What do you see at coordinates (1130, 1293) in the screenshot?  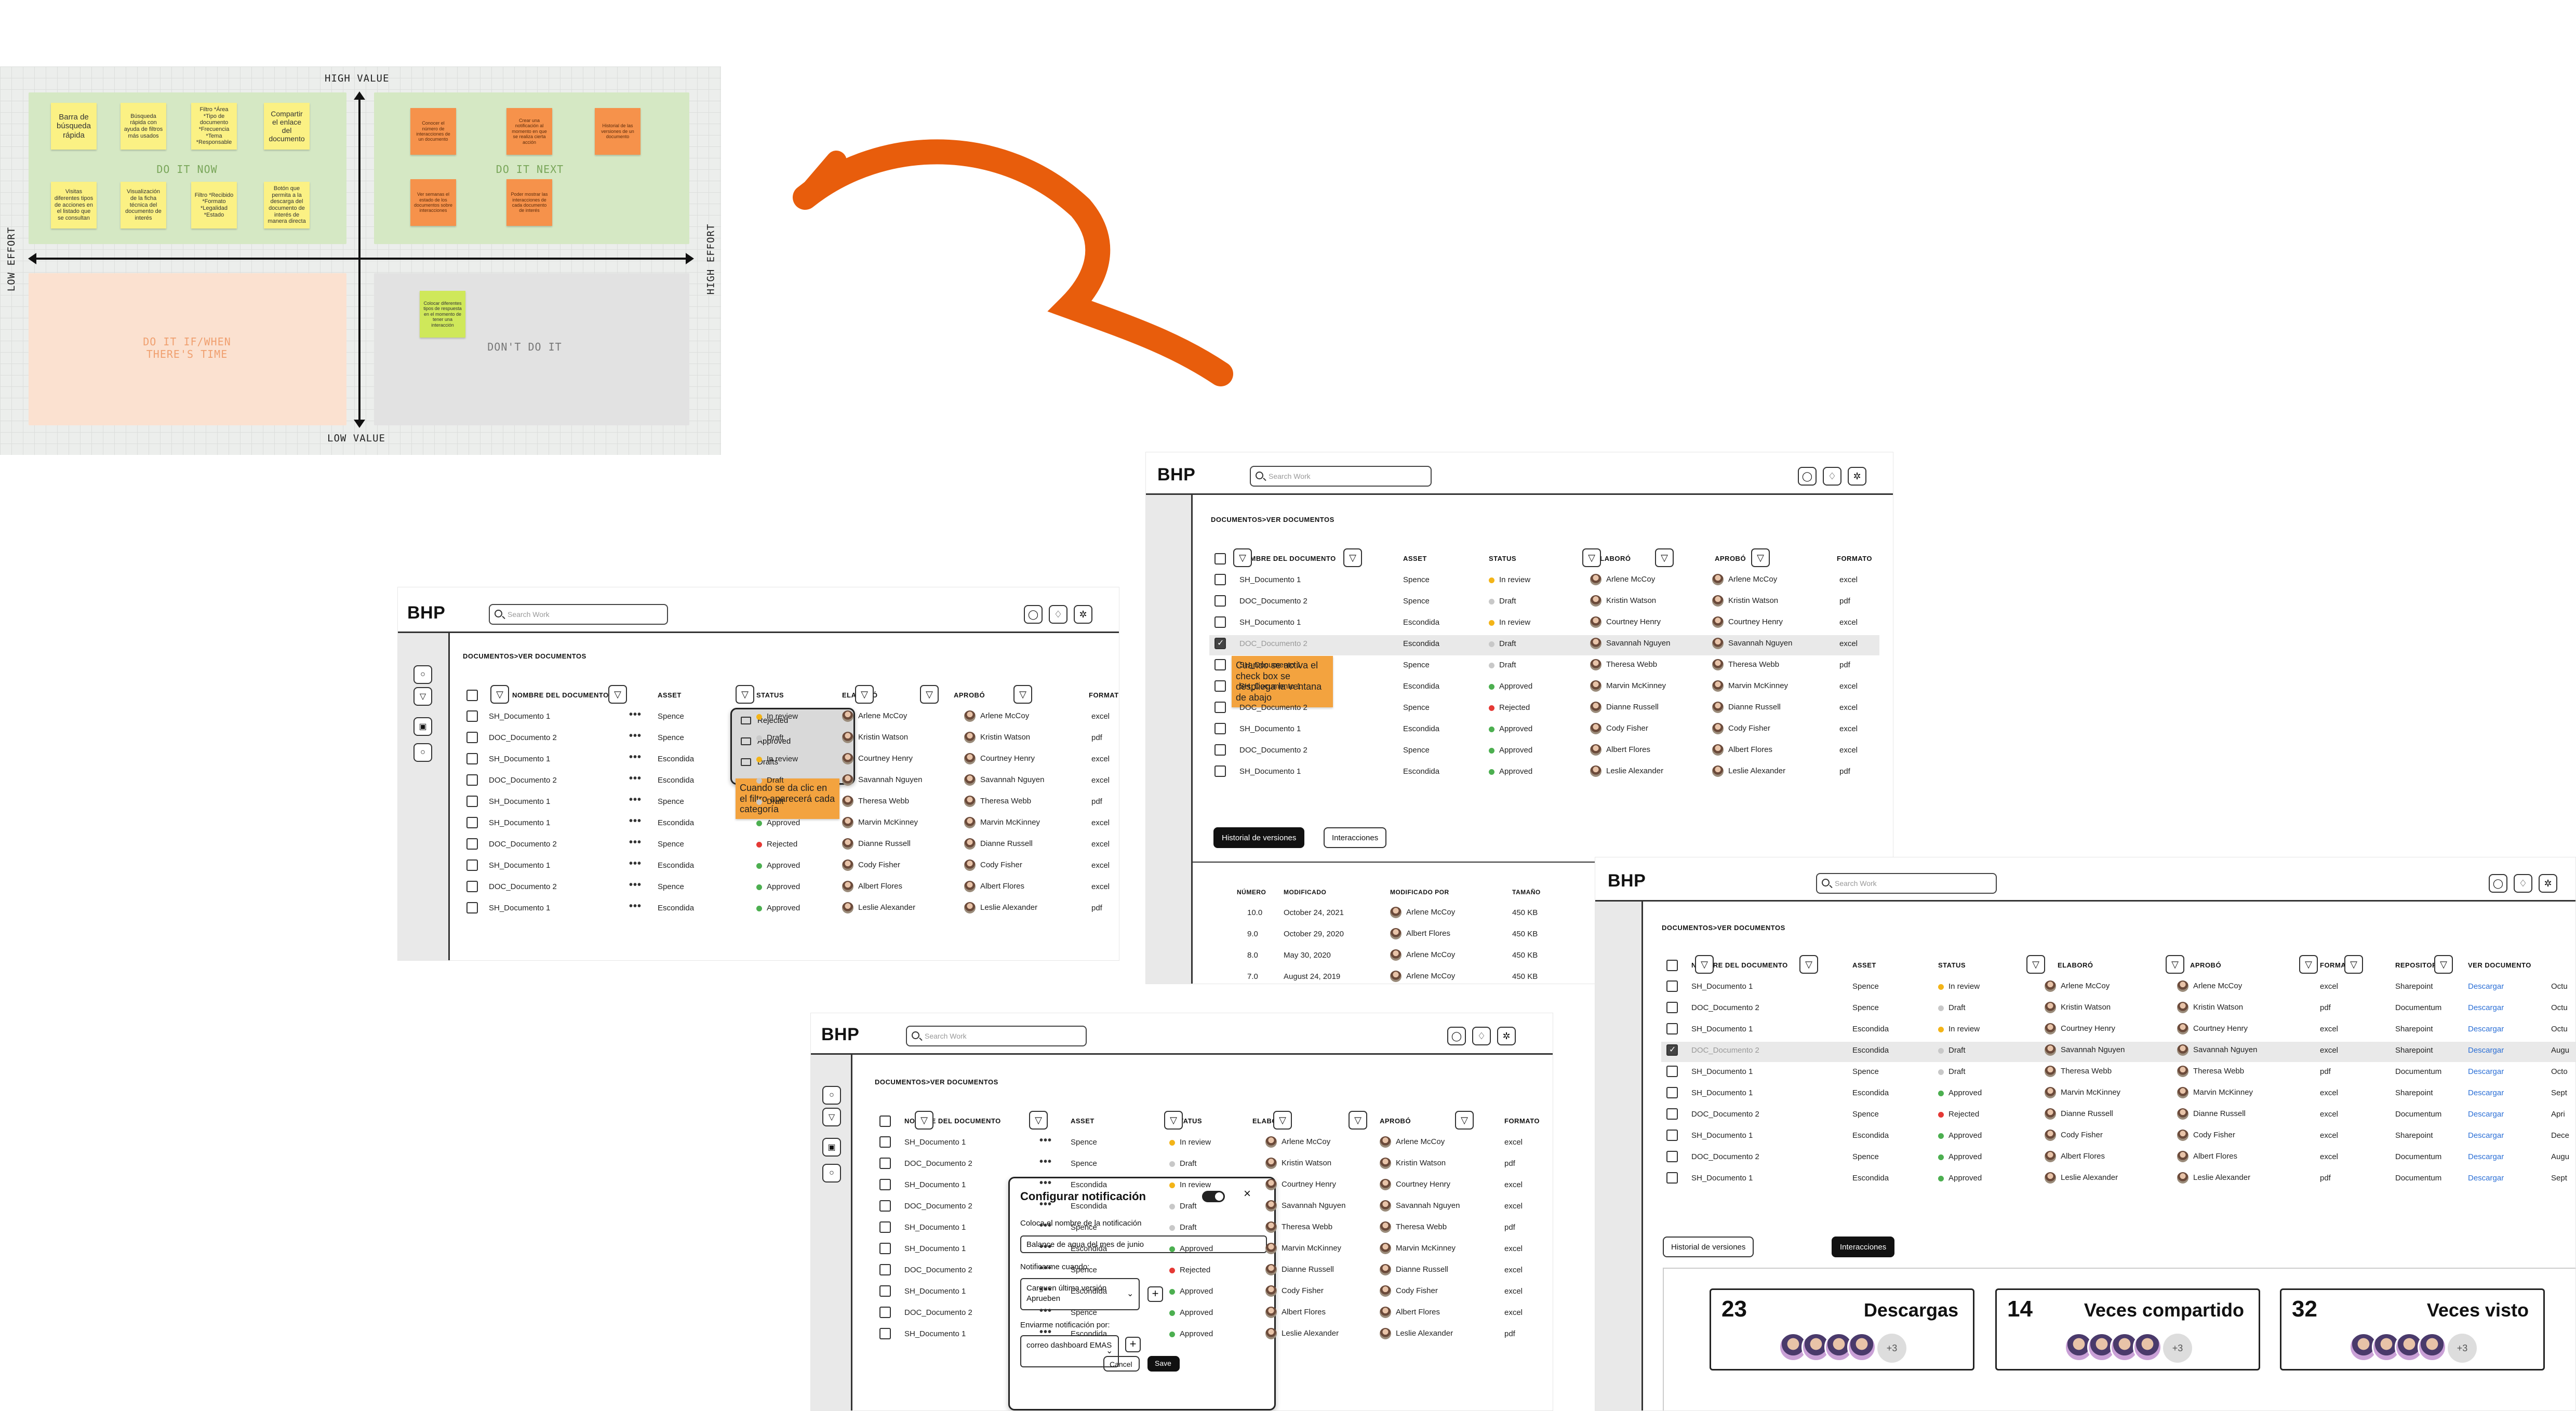 I see `chevron-down-icon: ⌄` at bounding box center [1130, 1293].